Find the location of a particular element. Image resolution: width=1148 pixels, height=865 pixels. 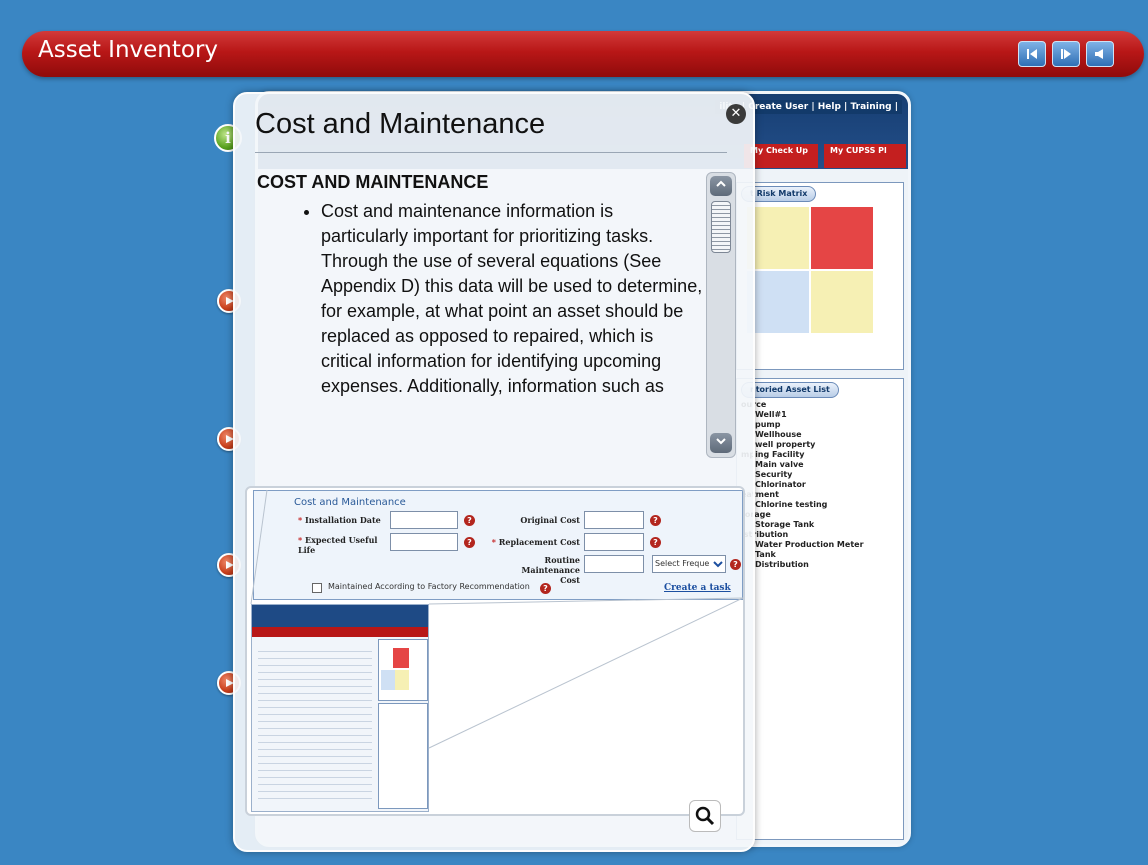

close-button: ✕ is located at coordinates (736, 114).